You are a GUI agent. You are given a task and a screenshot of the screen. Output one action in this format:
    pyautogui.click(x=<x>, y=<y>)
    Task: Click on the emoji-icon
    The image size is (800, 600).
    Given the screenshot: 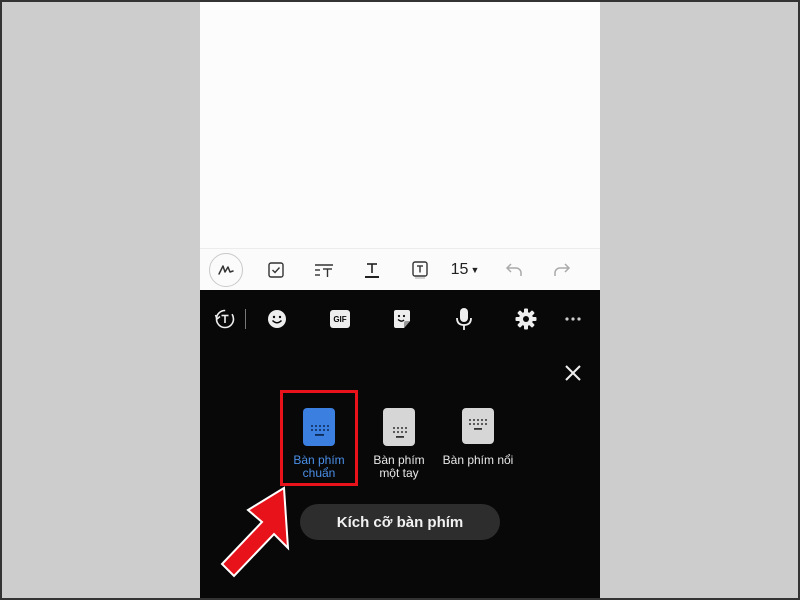 What is the action you would take?
    pyautogui.click(x=277, y=319)
    